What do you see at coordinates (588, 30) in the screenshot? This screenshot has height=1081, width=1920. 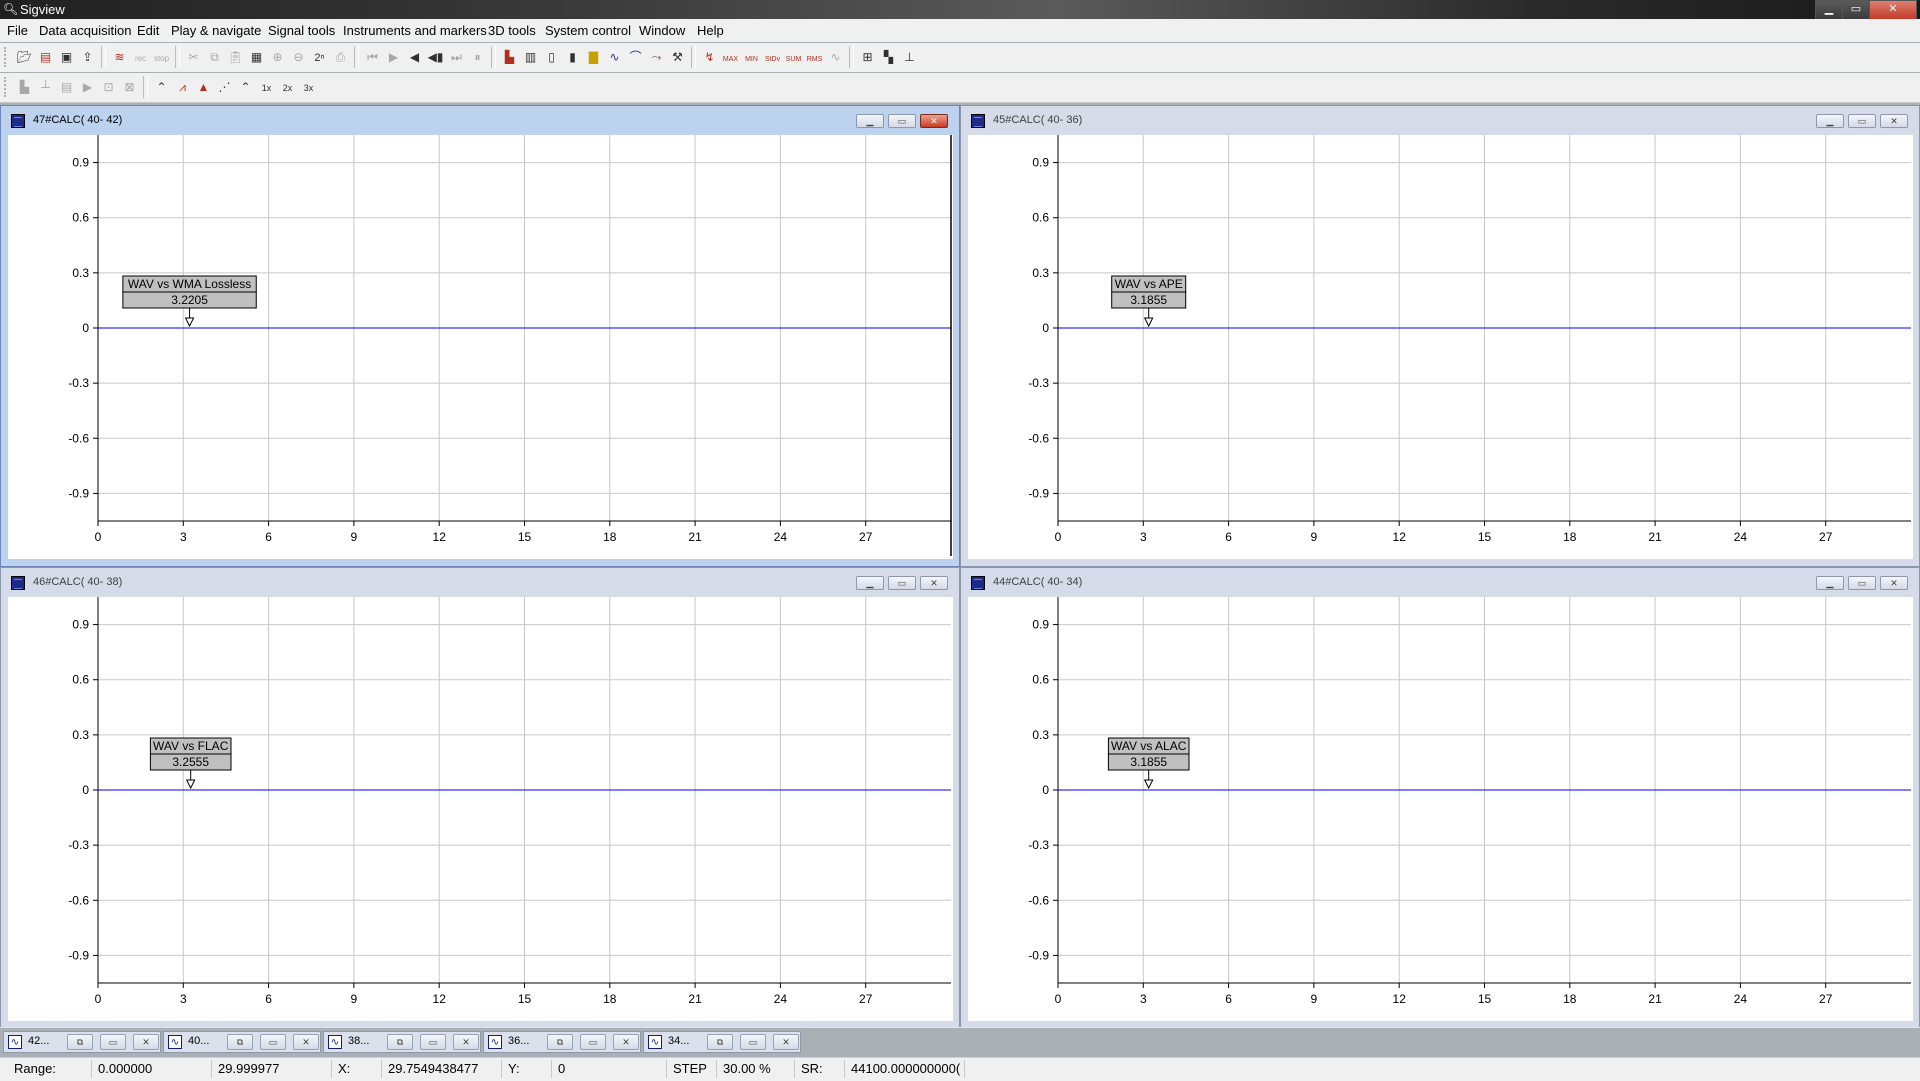 I see `menu-system-control: System control` at bounding box center [588, 30].